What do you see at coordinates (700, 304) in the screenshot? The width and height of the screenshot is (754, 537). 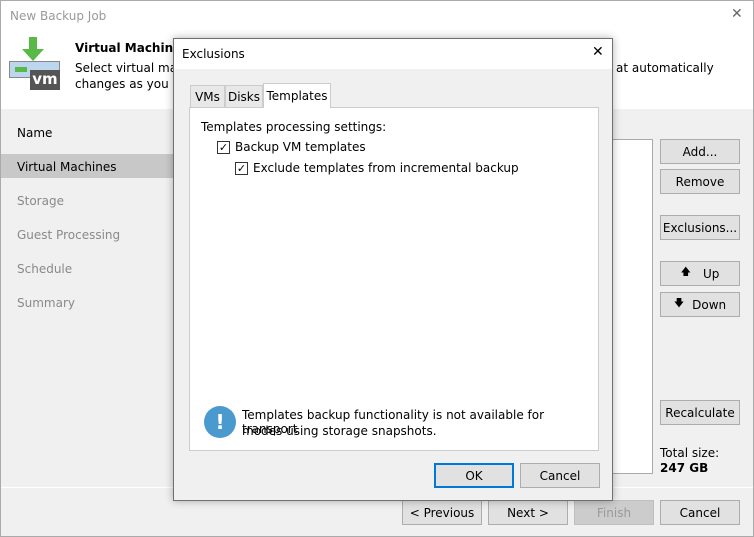 I see `down-button: 🡇 Down` at bounding box center [700, 304].